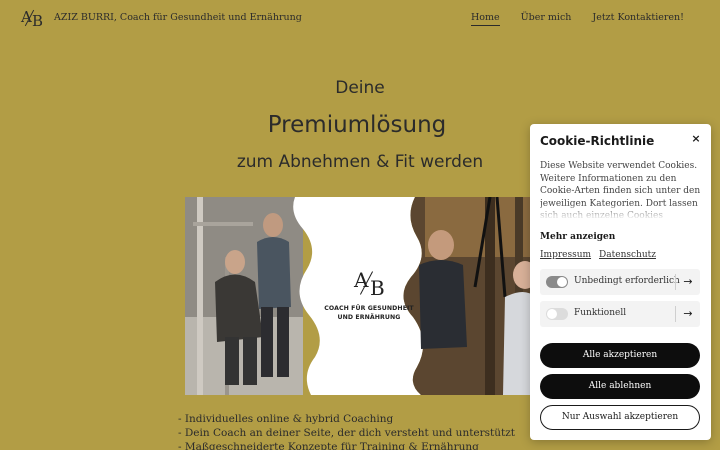  I want to click on cookie-category-functional: Funktionell →, so click(620, 314).